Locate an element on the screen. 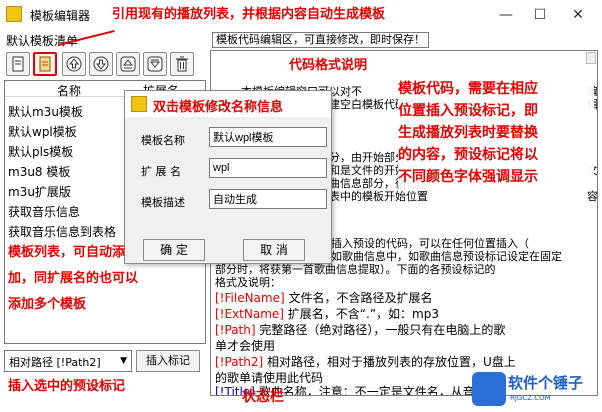 Image resolution: width=602 pixels, height=412 pixels. watermark-logo-icon is located at coordinates (489, 389).